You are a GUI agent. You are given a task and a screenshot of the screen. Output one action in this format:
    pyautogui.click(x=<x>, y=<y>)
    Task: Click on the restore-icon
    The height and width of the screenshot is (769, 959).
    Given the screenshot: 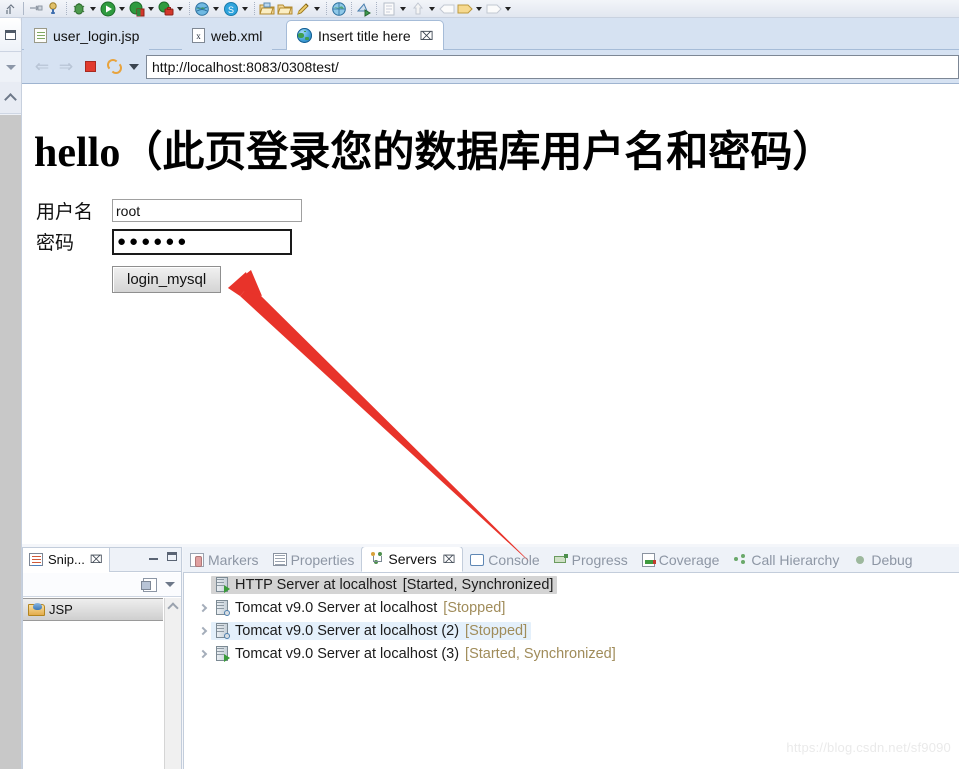 What is the action you would take?
    pyautogui.click(x=10, y=34)
    